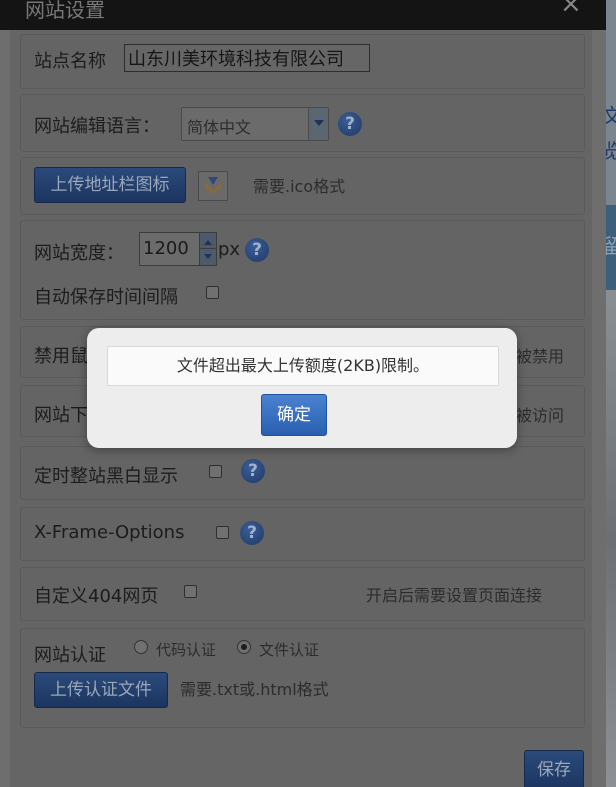 The image size is (616, 787). Describe the element at coordinates (79, 253) in the screenshot. I see `site-width-label: 网站宽度：` at that location.